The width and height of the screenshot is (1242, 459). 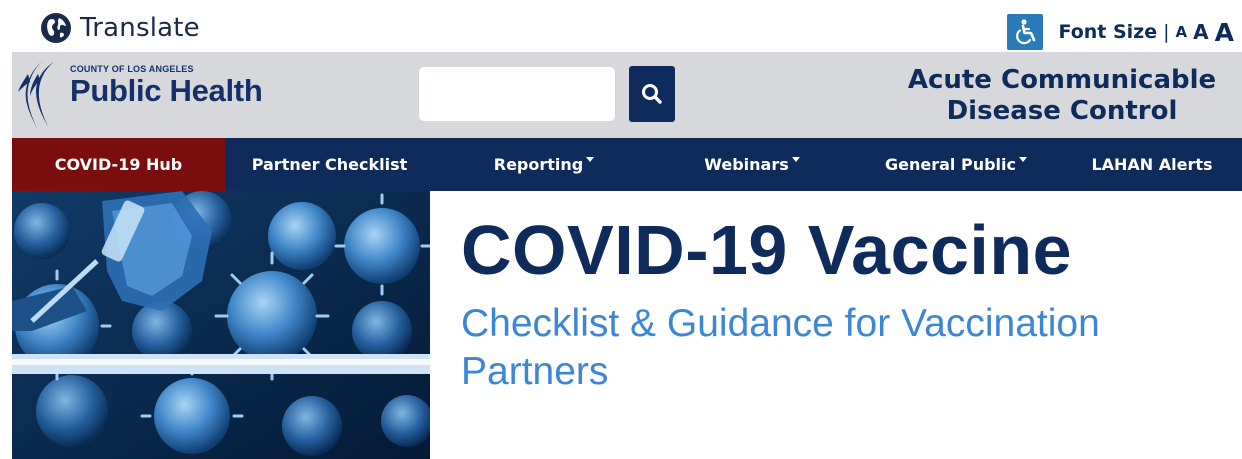 I want to click on nav-item-label: LAHAN Alerts, so click(x=1152, y=164).